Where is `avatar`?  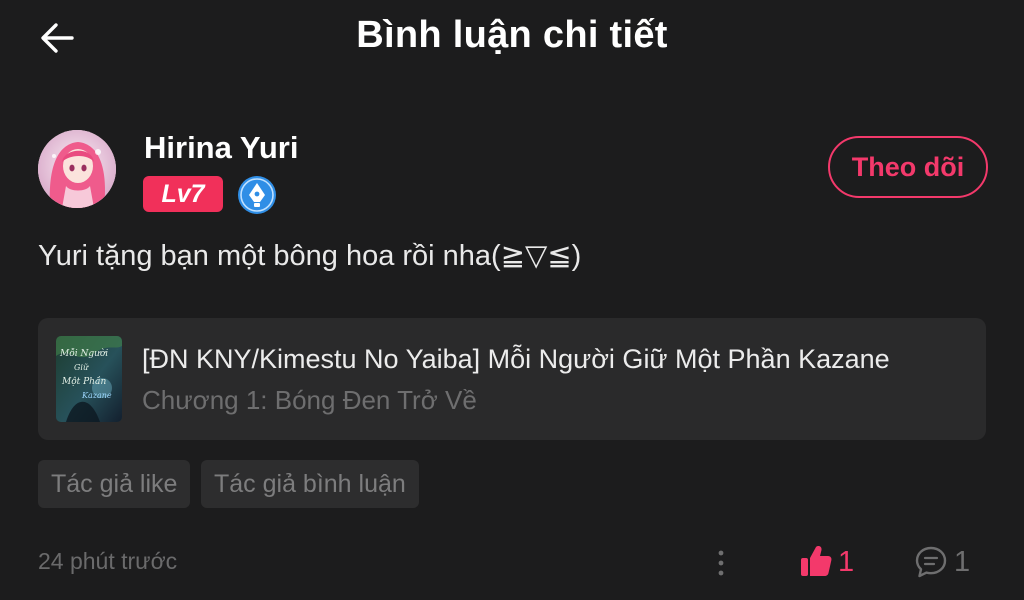
avatar is located at coordinates (77, 169).